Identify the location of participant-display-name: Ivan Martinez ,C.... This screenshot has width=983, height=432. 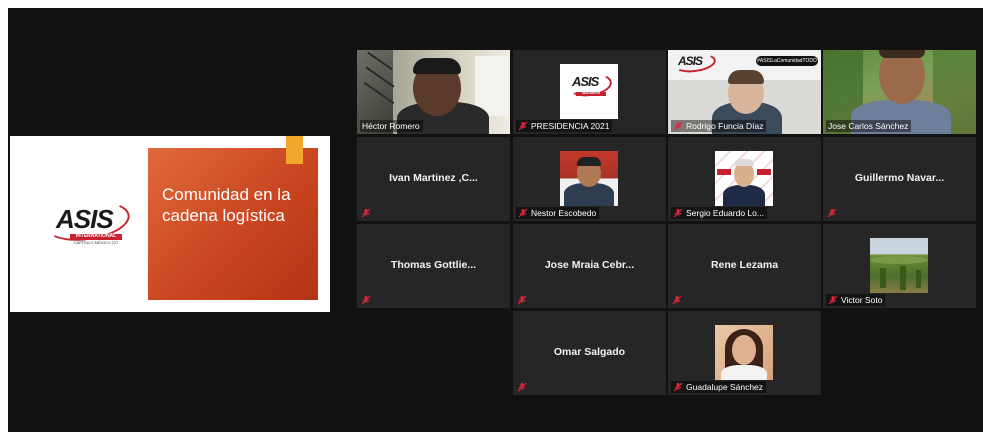
(433, 178).